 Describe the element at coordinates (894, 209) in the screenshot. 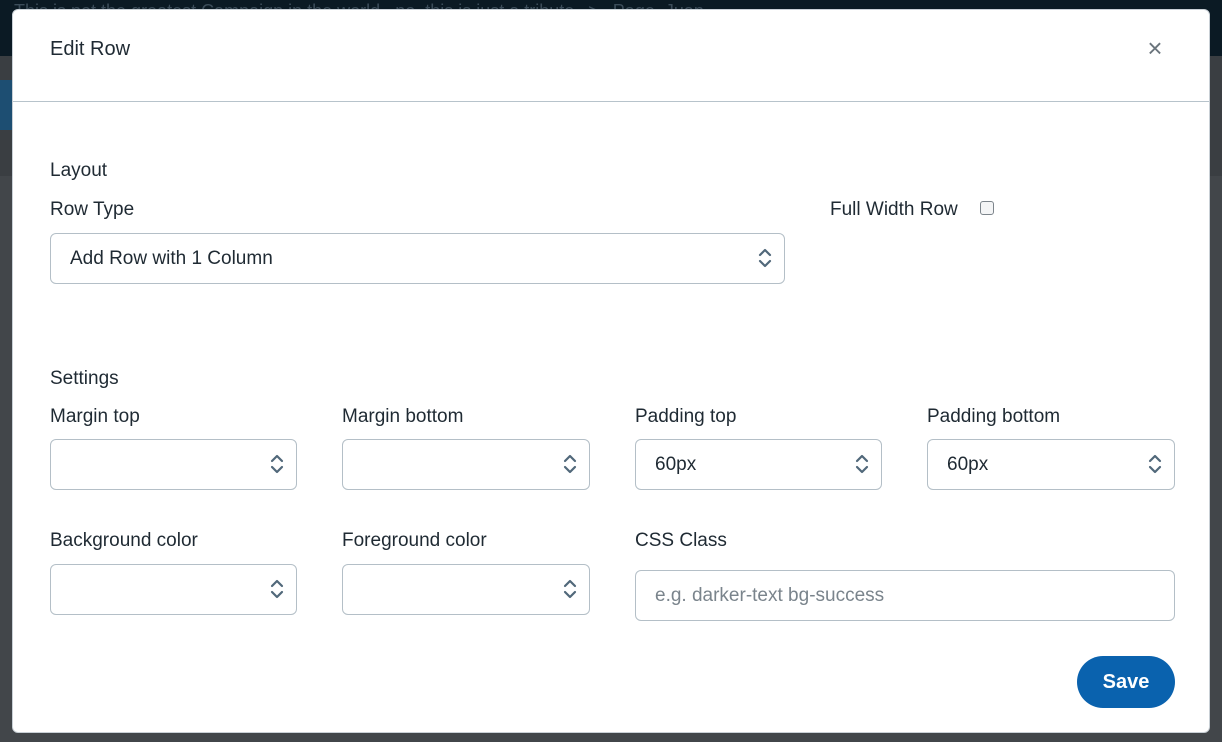

I see `full-width-row-label: Full Width Row` at that location.